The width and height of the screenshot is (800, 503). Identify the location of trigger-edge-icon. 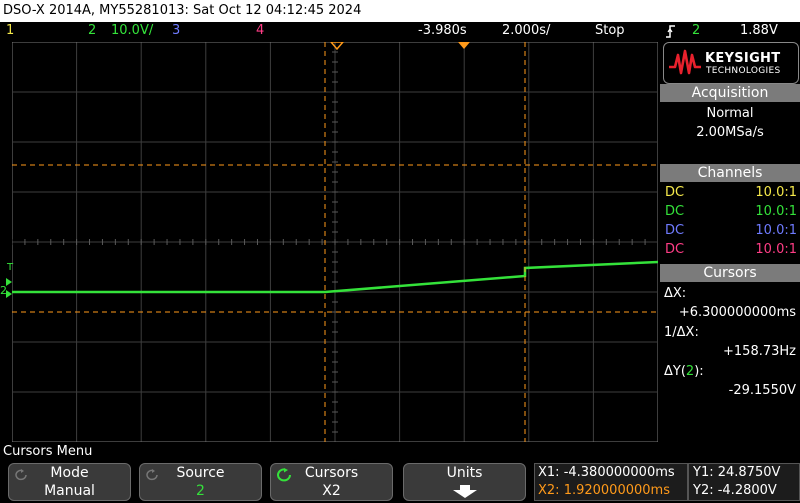
(671, 33).